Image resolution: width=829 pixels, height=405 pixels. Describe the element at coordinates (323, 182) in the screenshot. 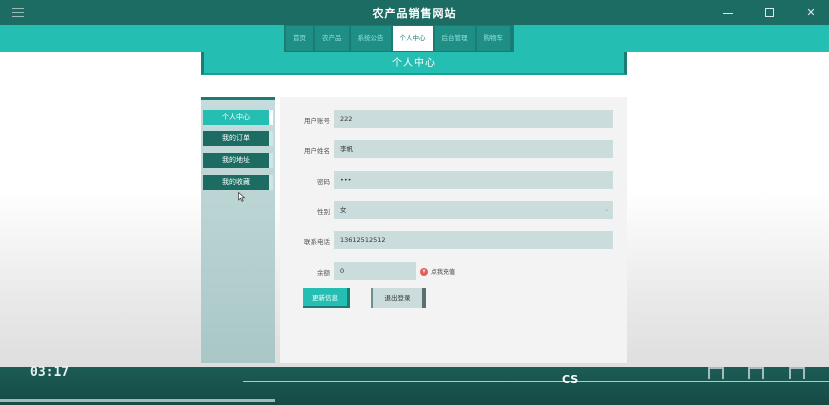

I see `password-label: 密码` at that location.